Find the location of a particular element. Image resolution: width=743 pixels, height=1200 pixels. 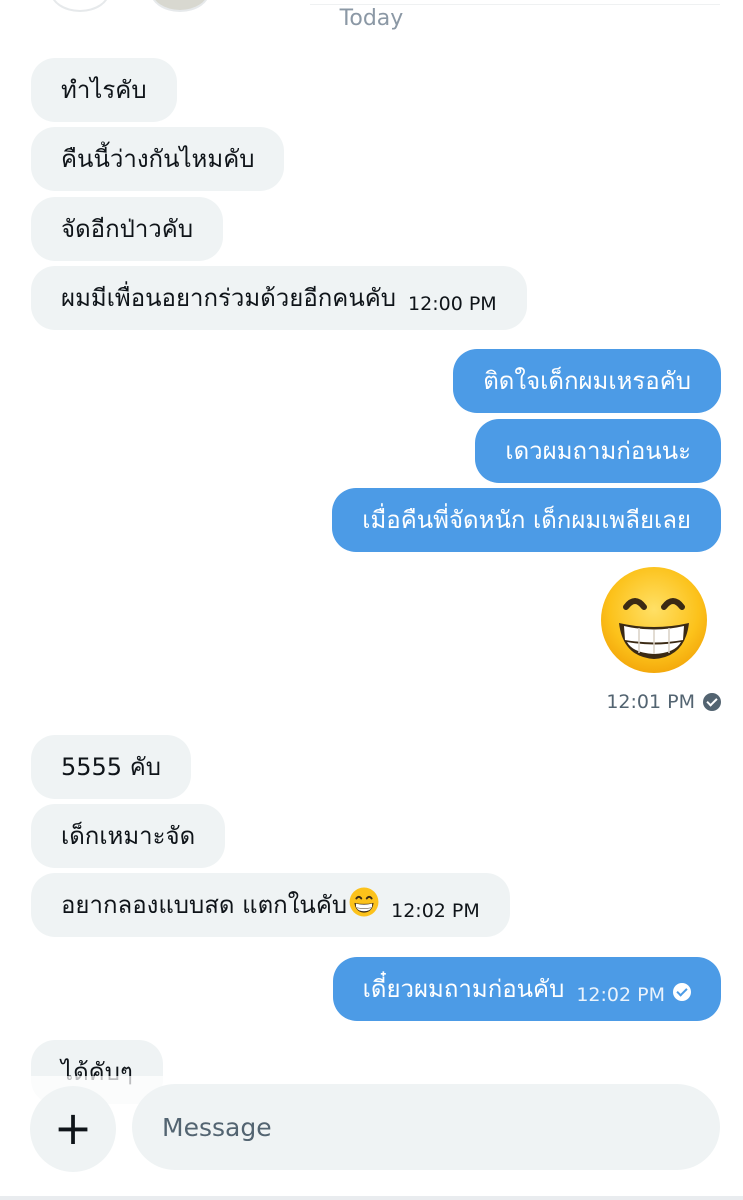

message-bubble-outgoing: เดวผมถามก่อนนะ is located at coordinates (598, 451).